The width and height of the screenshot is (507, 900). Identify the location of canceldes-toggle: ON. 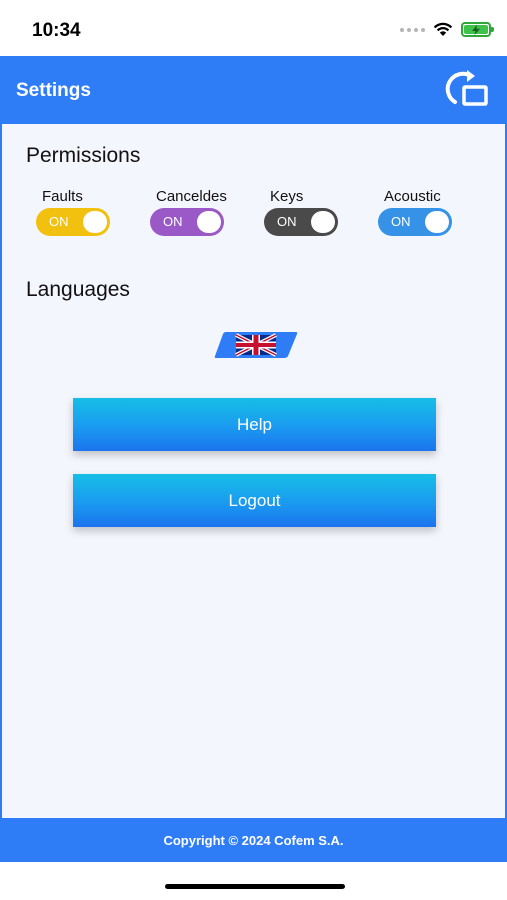
(187, 222).